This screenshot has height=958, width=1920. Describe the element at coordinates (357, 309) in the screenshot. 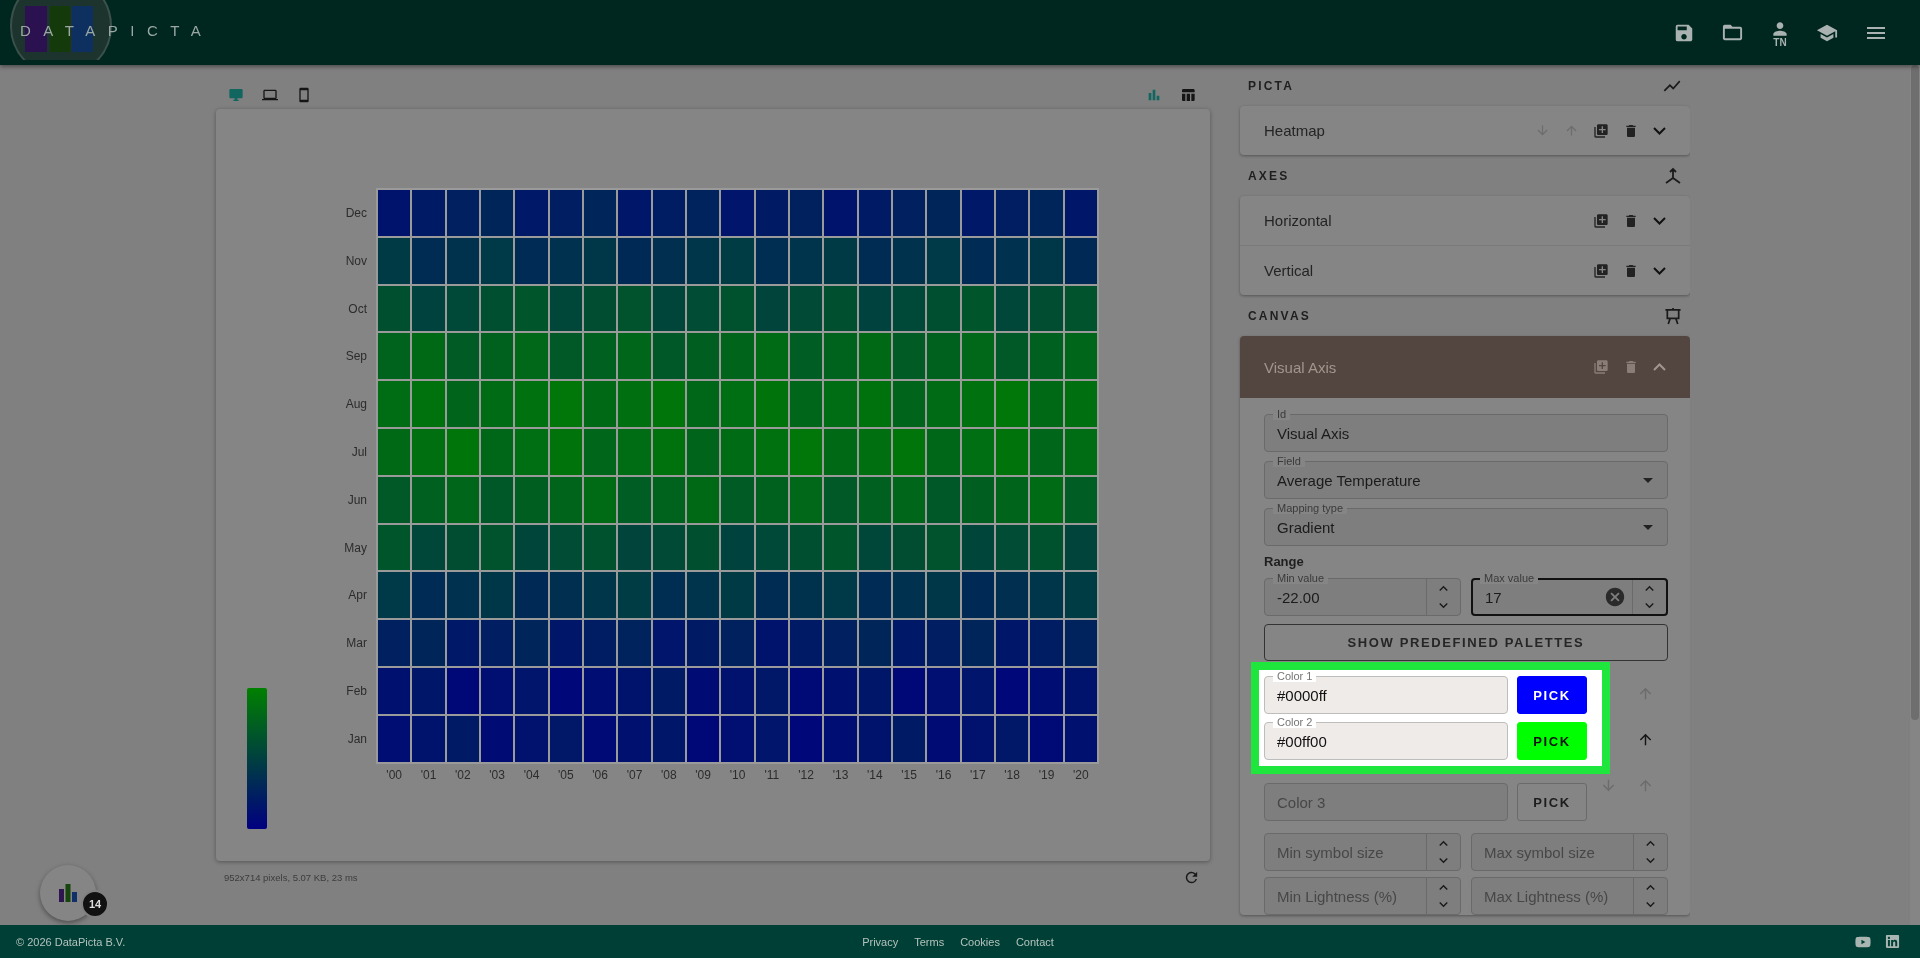

I see `month-label: Oct` at that location.